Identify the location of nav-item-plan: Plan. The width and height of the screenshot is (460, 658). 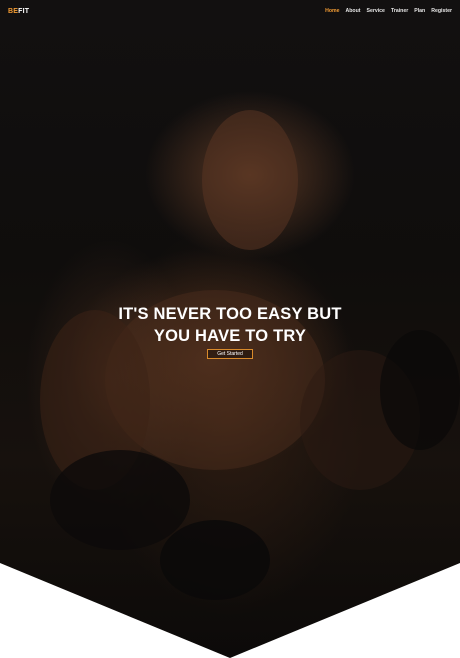
(419, 11).